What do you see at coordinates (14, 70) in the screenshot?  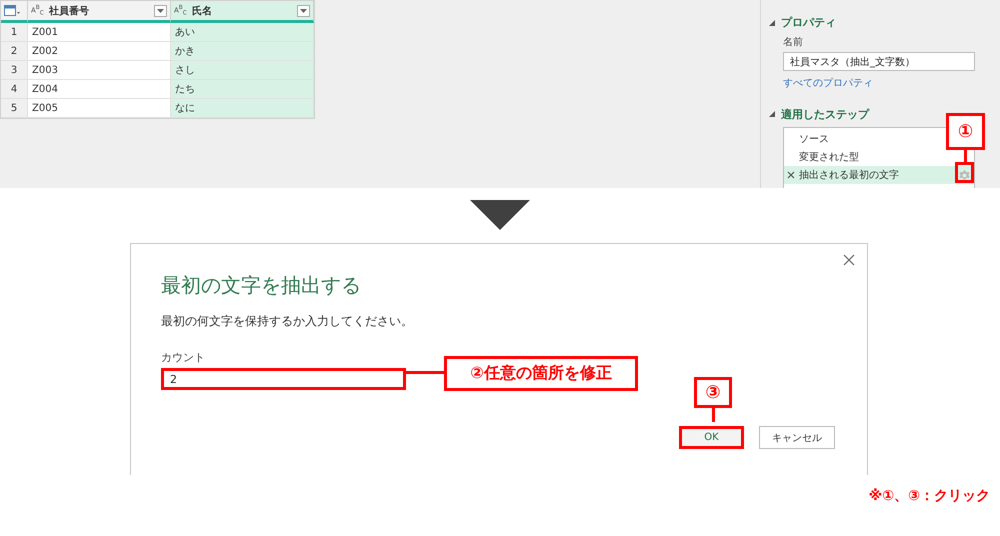 I see `row-number: 3` at bounding box center [14, 70].